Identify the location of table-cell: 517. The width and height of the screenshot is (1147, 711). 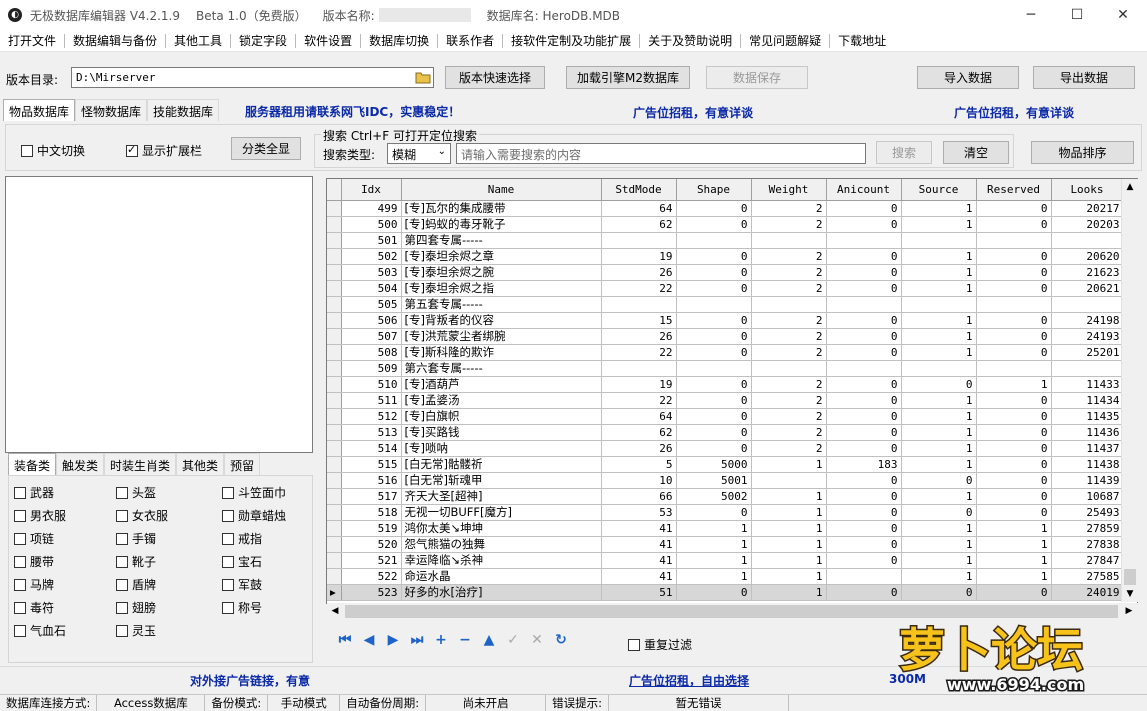
(371, 496).